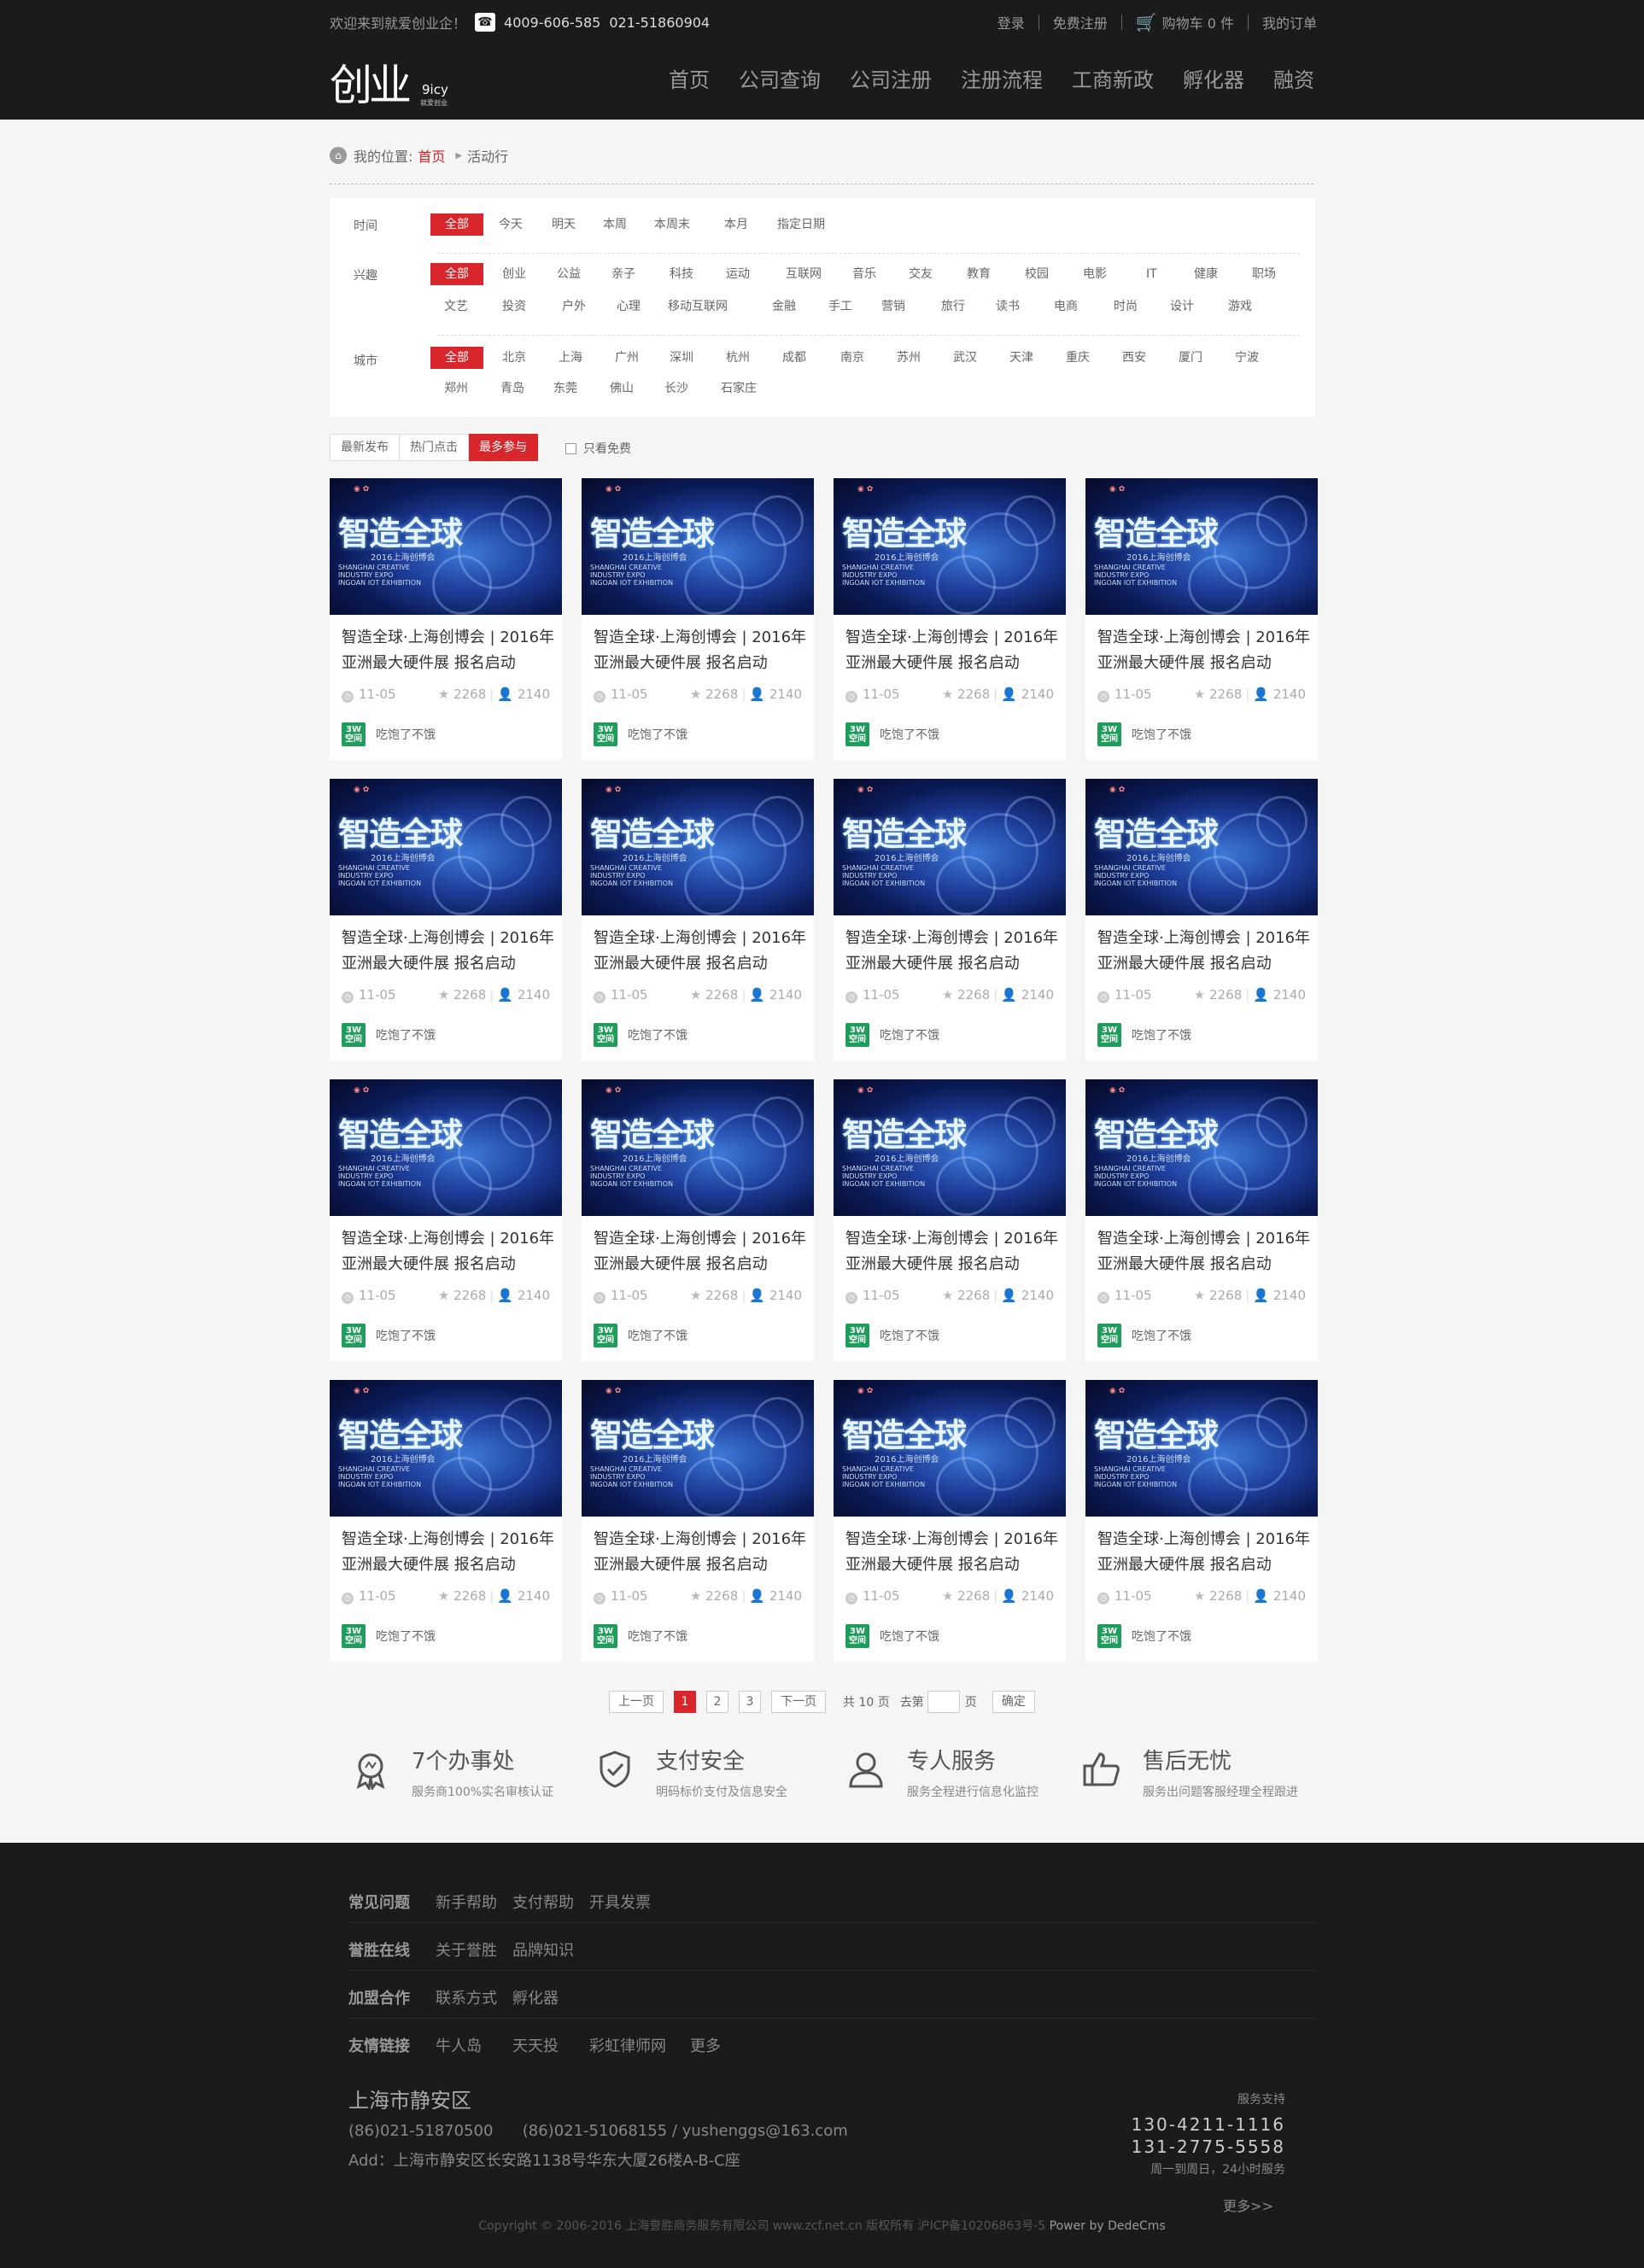 This screenshot has width=1644, height=2268. What do you see at coordinates (574, 306) in the screenshot?
I see `interest-filter-option: 户外` at bounding box center [574, 306].